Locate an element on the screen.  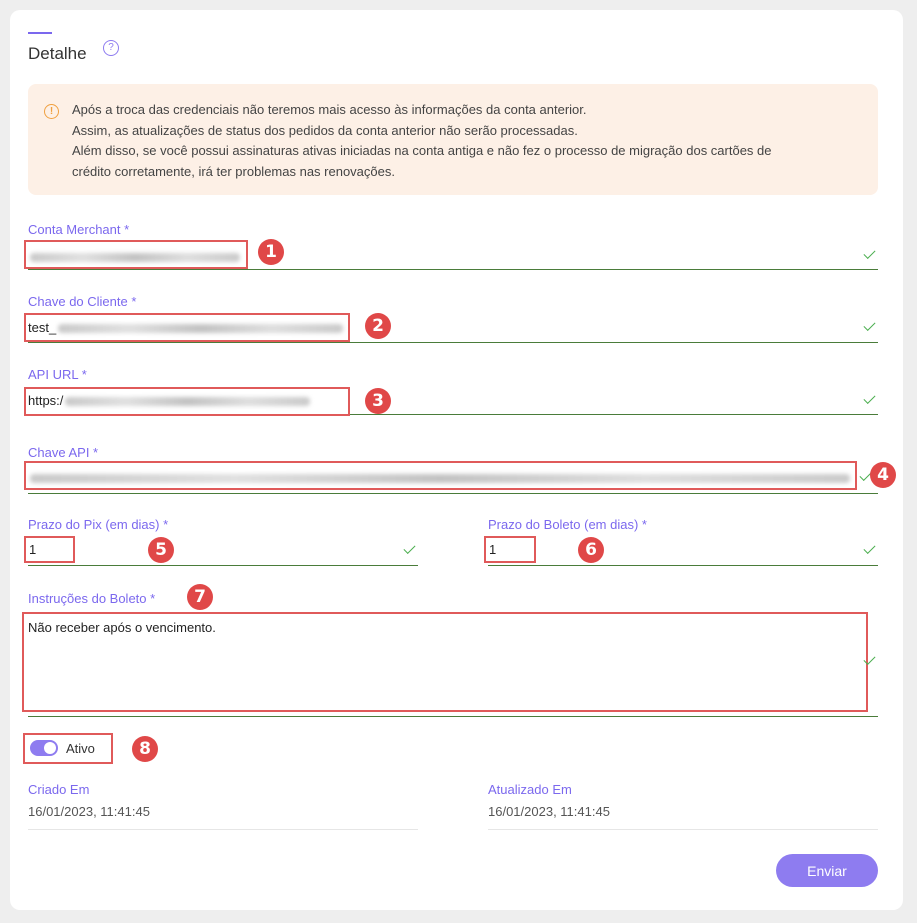
atualizado-value: 16/01/2023, 11:41:45 is located at coordinates (549, 811).